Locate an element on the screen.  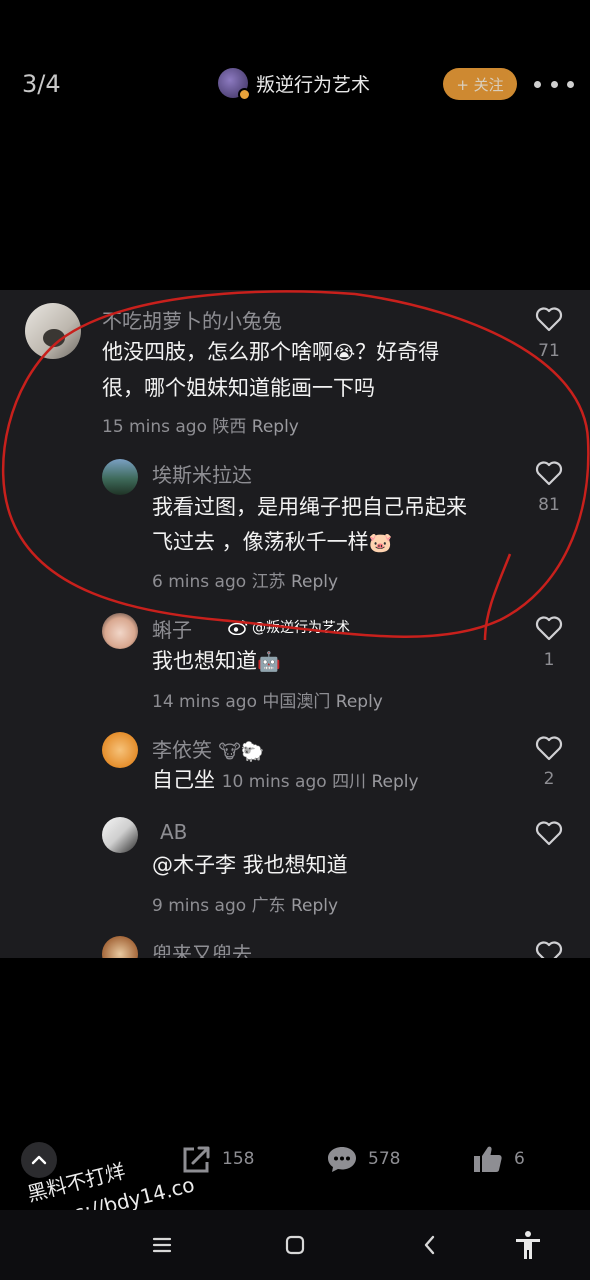
comment-location: 陕西 is located at coordinates (229, 427).